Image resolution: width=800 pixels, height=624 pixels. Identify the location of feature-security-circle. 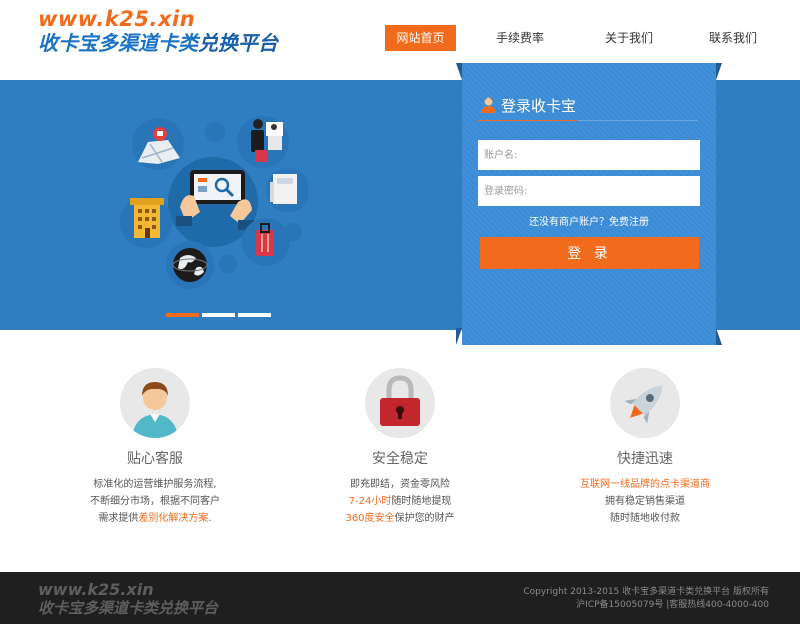
(400, 403).